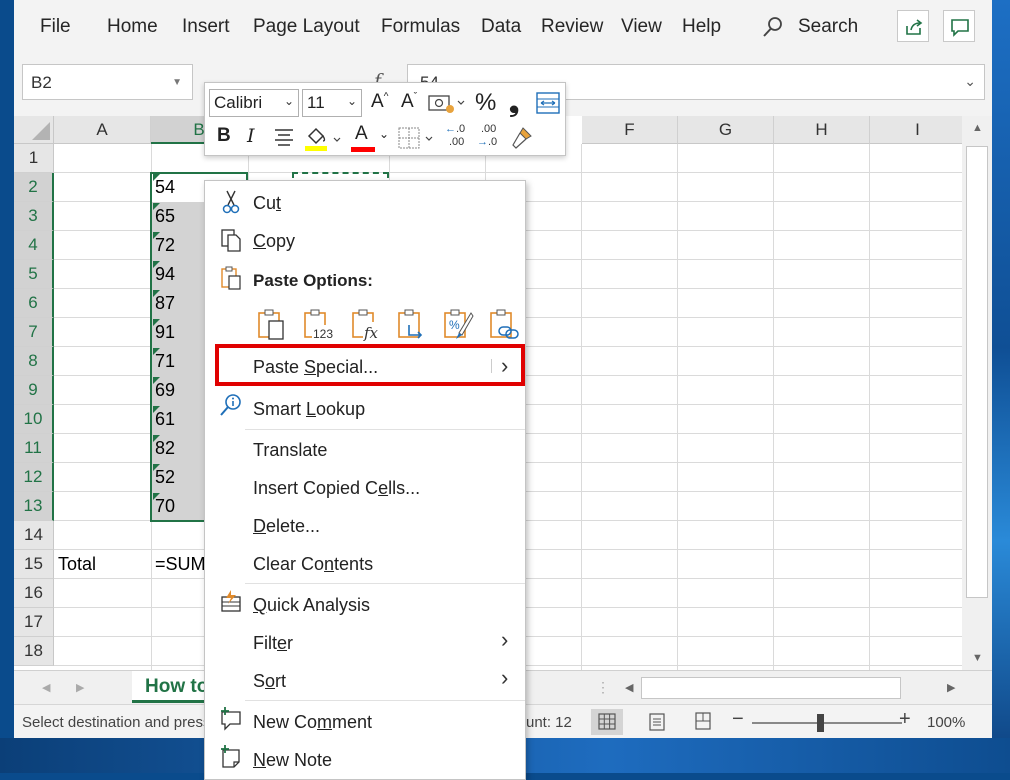 This screenshot has height=780, width=1010. What do you see at coordinates (412, 324) in the screenshot?
I see `paste-transpose-icon` at bounding box center [412, 324].